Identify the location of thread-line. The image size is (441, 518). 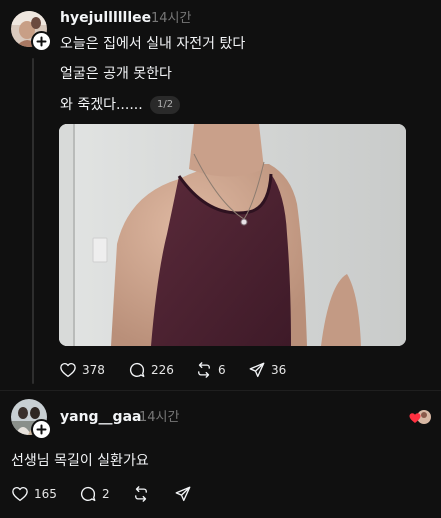
(33, 221).